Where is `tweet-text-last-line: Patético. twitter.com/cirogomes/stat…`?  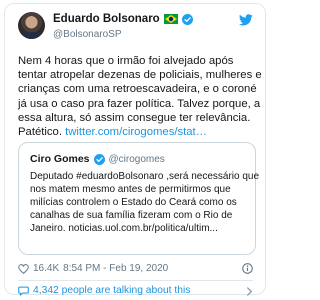
tweet-text-last-line: Patético. twitter.com/cirogomes/stat… is located at coordinates (140, 132).